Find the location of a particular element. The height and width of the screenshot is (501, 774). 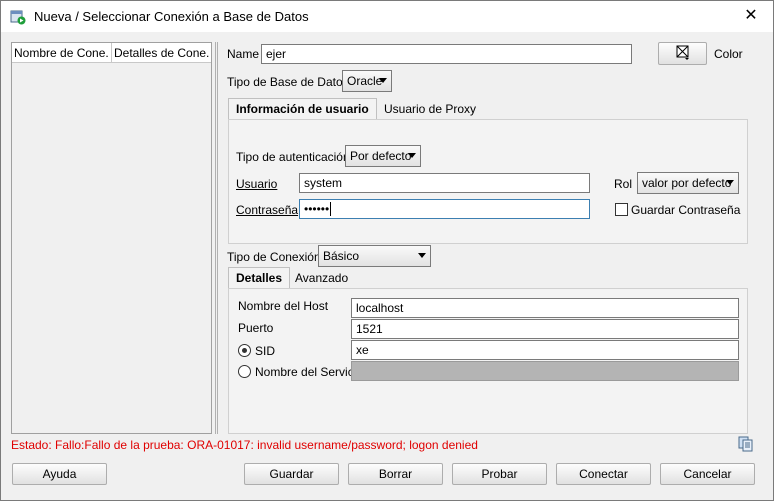

save-password-checkbox is located at coordinates (621, 209).